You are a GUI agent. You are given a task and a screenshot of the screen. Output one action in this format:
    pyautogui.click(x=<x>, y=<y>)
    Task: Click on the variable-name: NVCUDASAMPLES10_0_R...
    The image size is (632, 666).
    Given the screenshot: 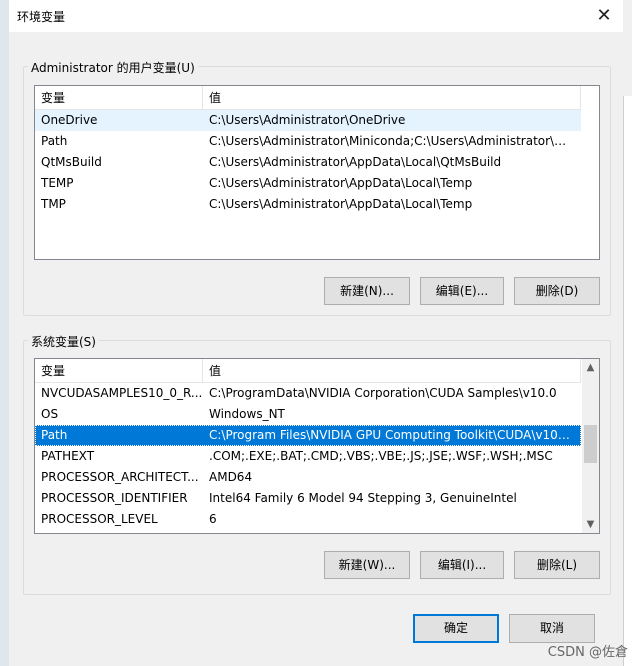 What is the action you would take?
    pyautogui.click(x=122, y=393)
    